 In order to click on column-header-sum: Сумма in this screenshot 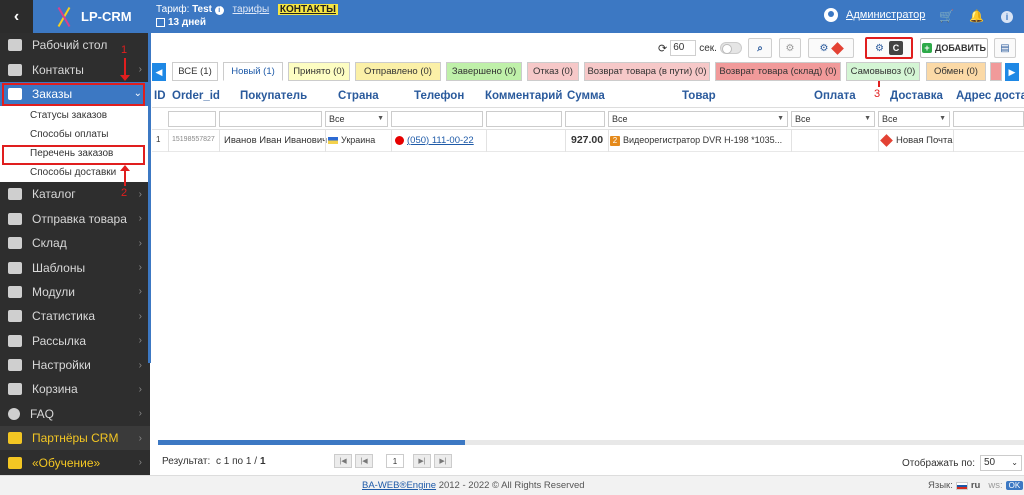, I will do `click(586, 96)`.